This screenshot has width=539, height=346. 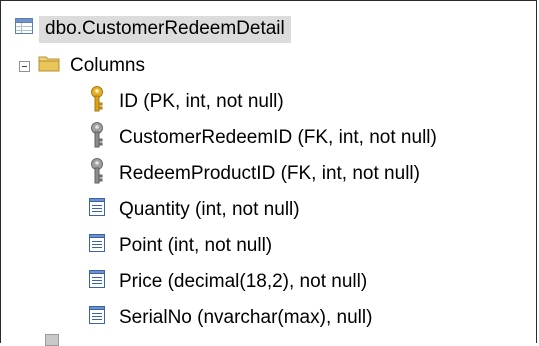 I want to click on column-label: Point (int, not null), so click(x=196, y=245).